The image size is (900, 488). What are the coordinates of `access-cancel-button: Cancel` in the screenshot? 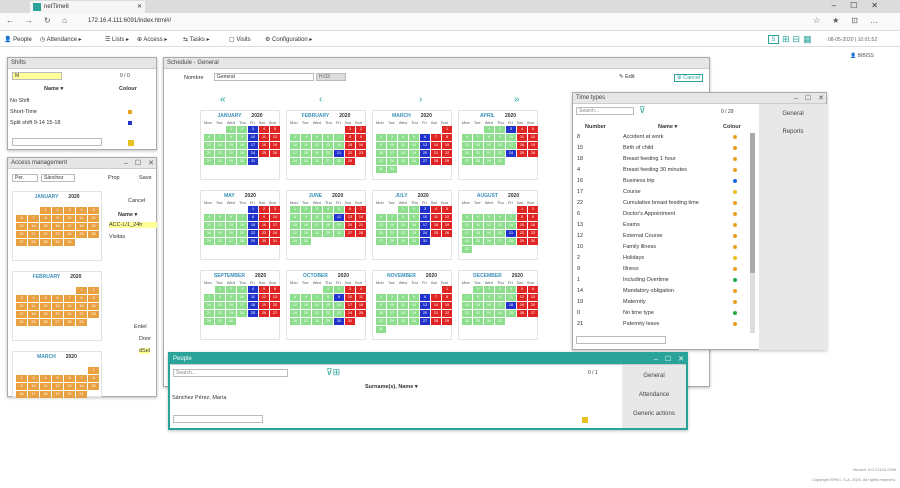 It's located at (136, 201).